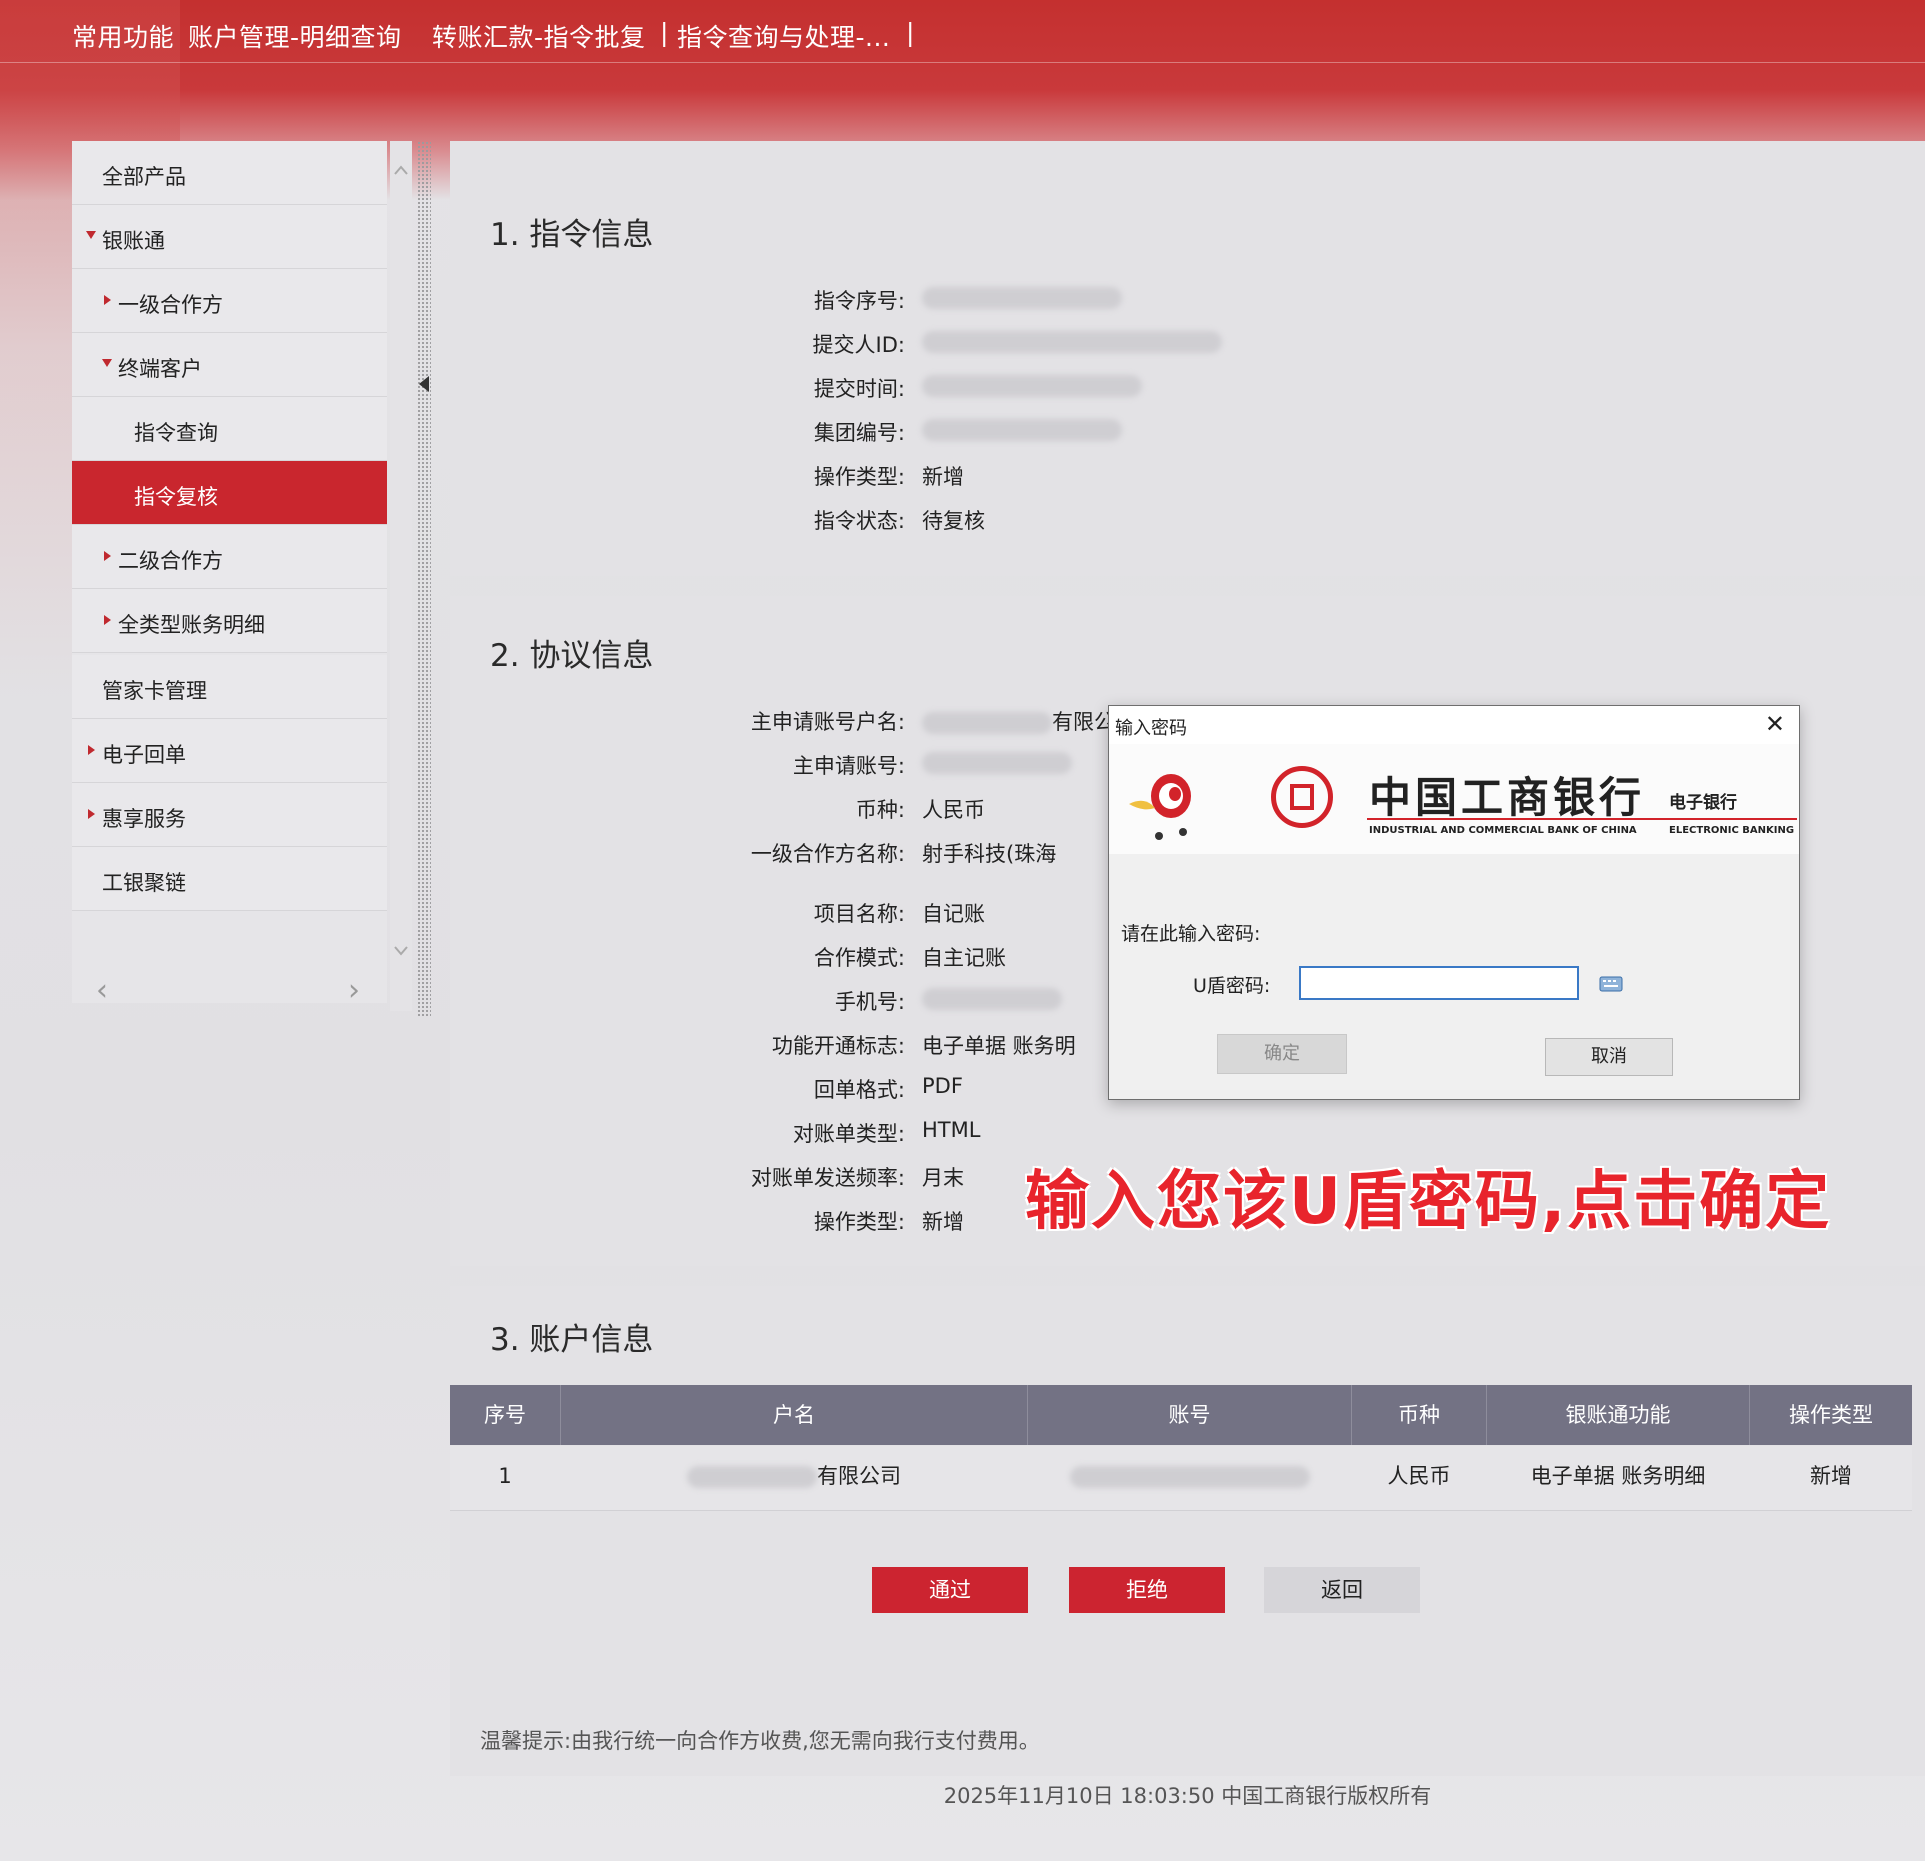  What do you see at coordinates (1732, 830) in the screenshot?
I see `ebank-label-en: ELECTRONIC BANKING` at bounding box center [1732, 830].